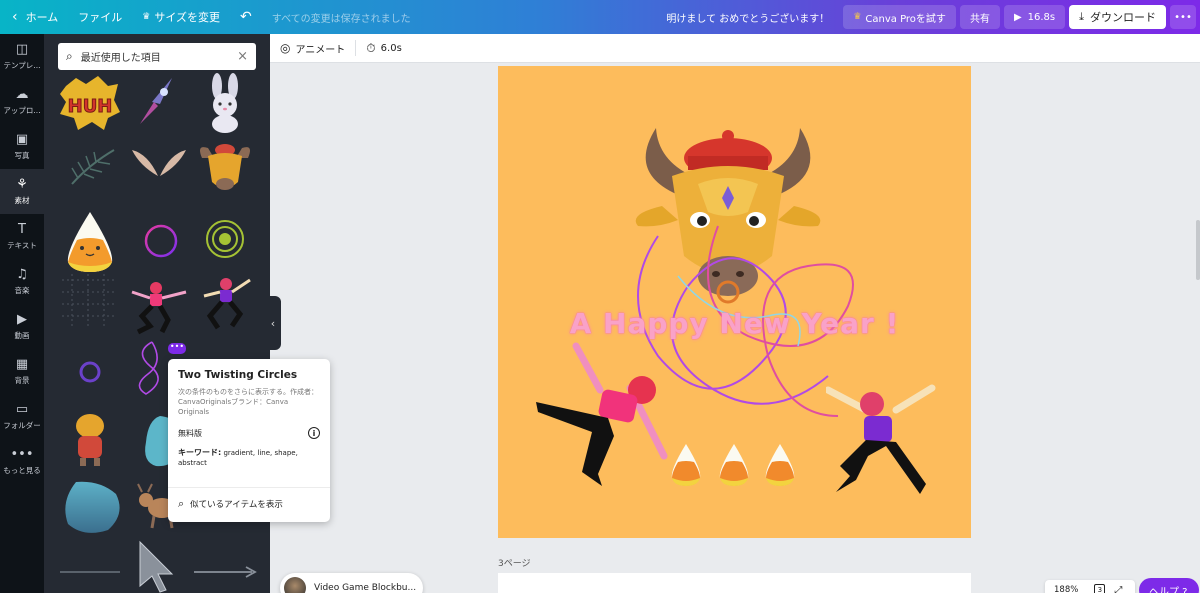 The image size is (1200, 593). I want to click on folder-icon: ▭, so click(22, 409).